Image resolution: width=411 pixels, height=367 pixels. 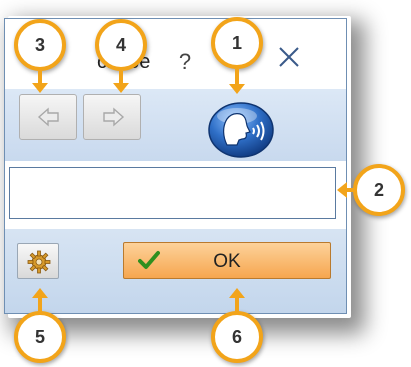 What do you see at coordinates (237, 337) in the screenshot?
I see `callout-6: 6` at bounding box center [237, 337].